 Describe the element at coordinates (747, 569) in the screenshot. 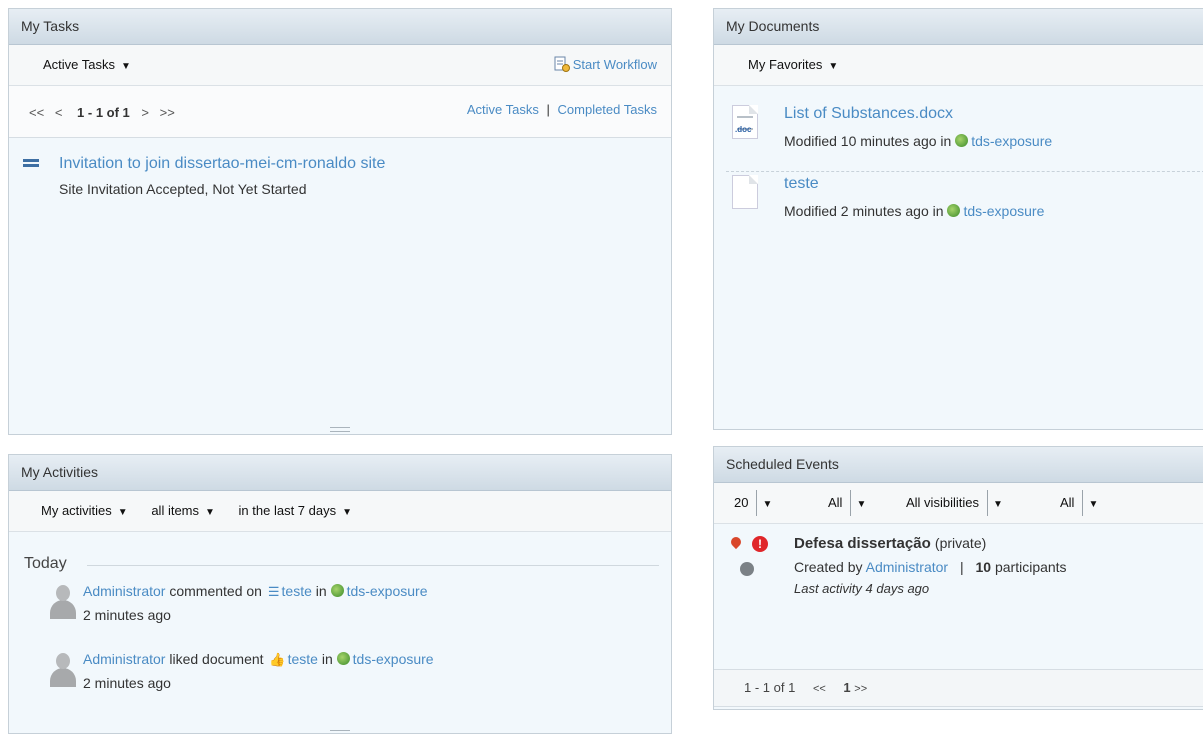

I see `timezone-globe-icon` at that location.